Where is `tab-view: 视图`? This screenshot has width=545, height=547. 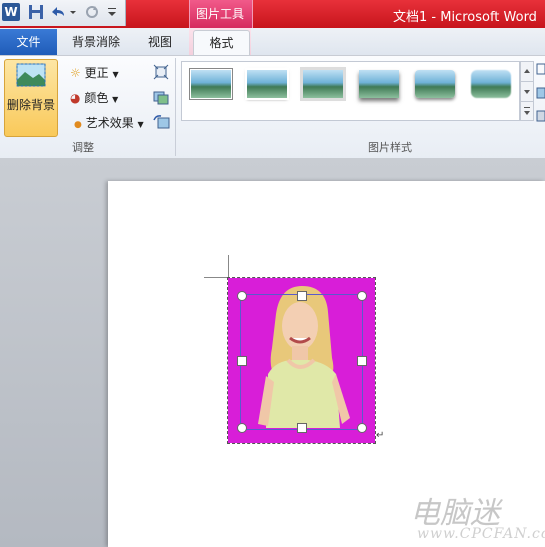 tab-view: 视图 is located at coordinates (160, 41).